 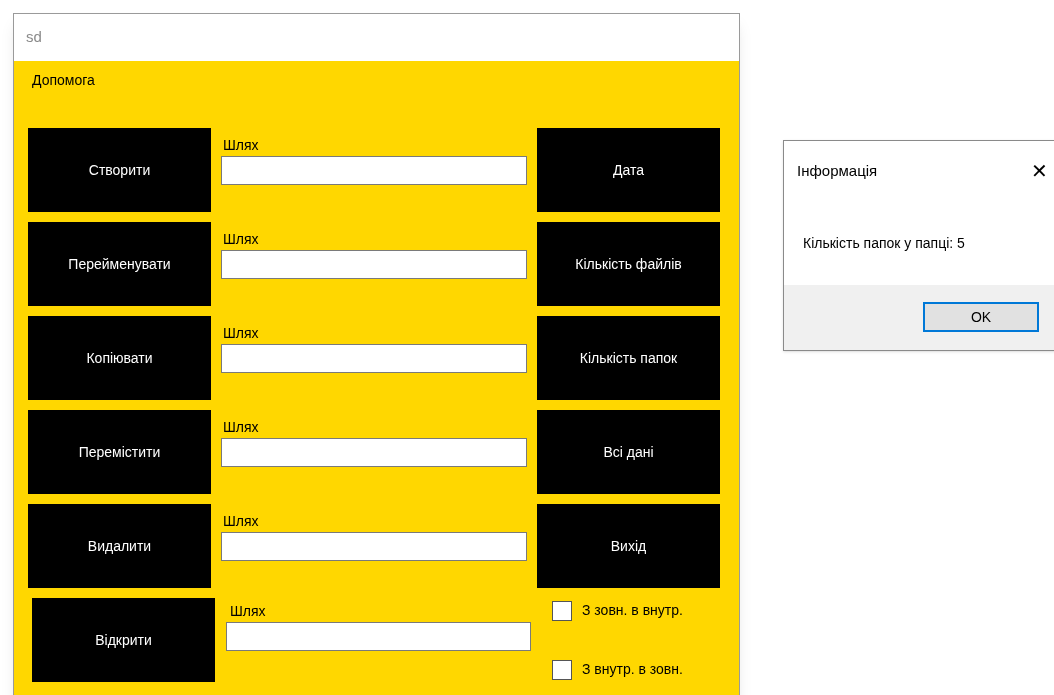 I want to click on action-button: Кількість файлів, so click(x=628, y=264).